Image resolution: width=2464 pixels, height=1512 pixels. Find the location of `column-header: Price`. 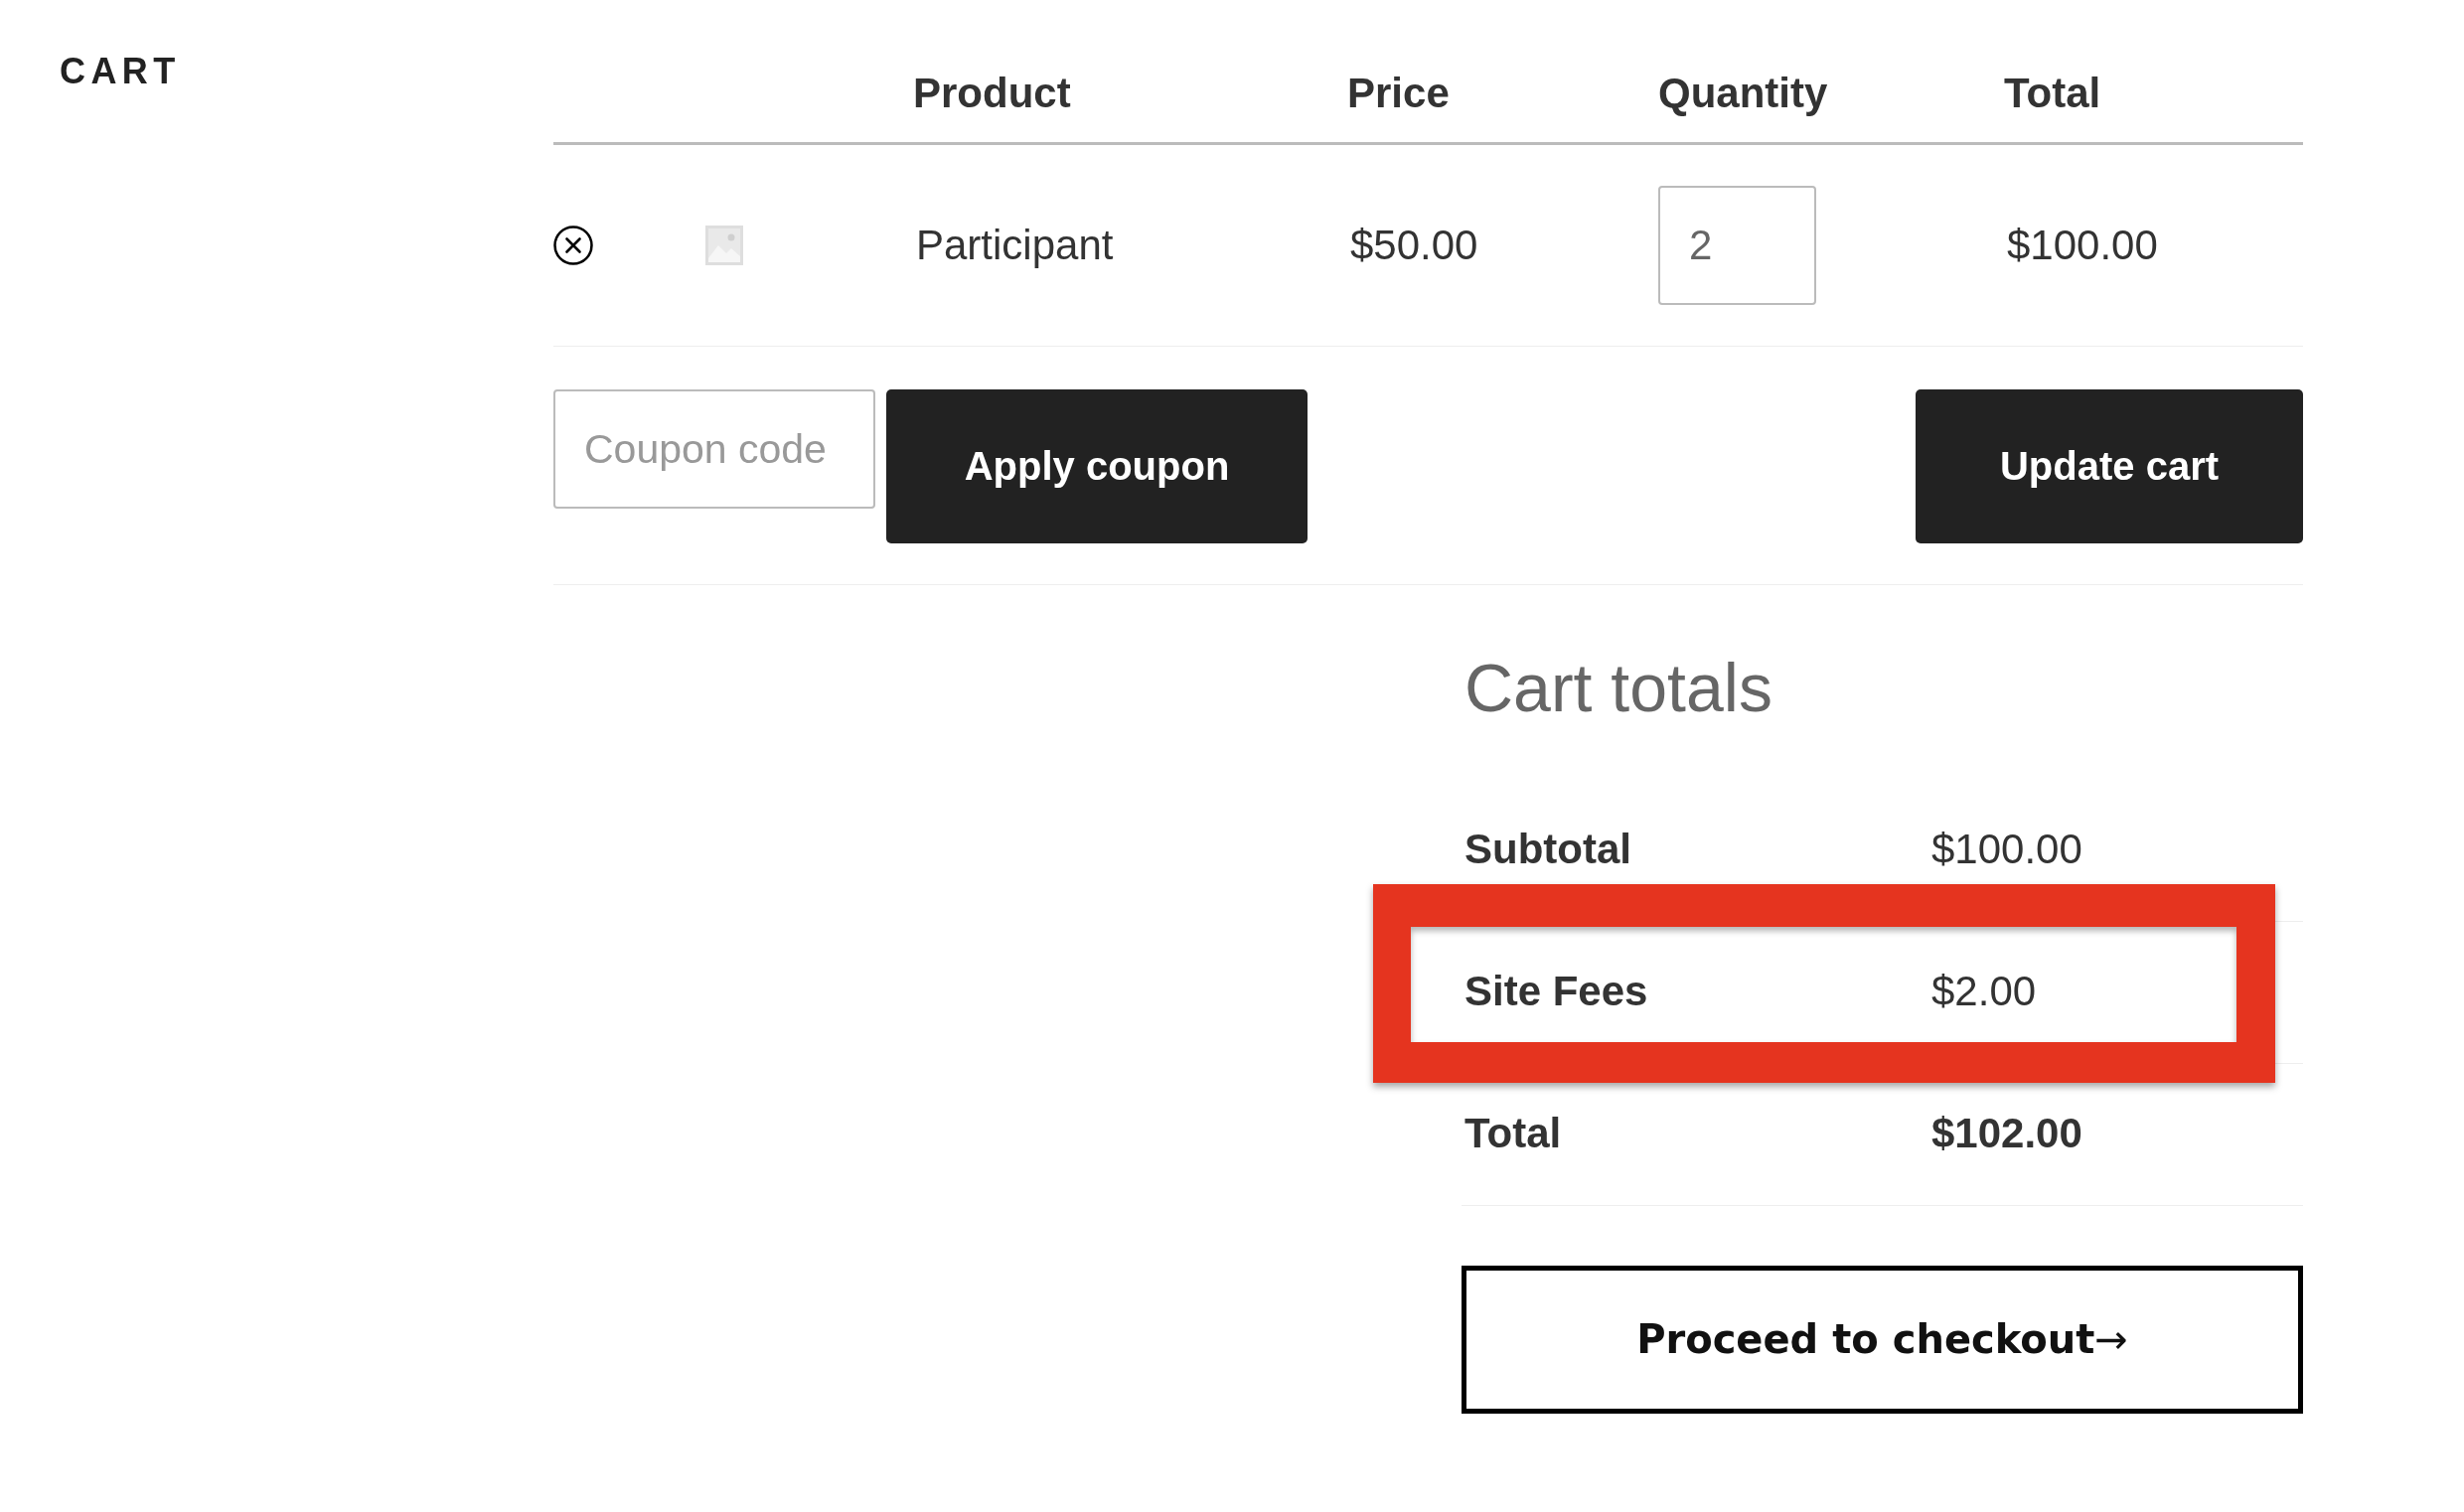

column-header: Price is located at coordinates (1398, 94).